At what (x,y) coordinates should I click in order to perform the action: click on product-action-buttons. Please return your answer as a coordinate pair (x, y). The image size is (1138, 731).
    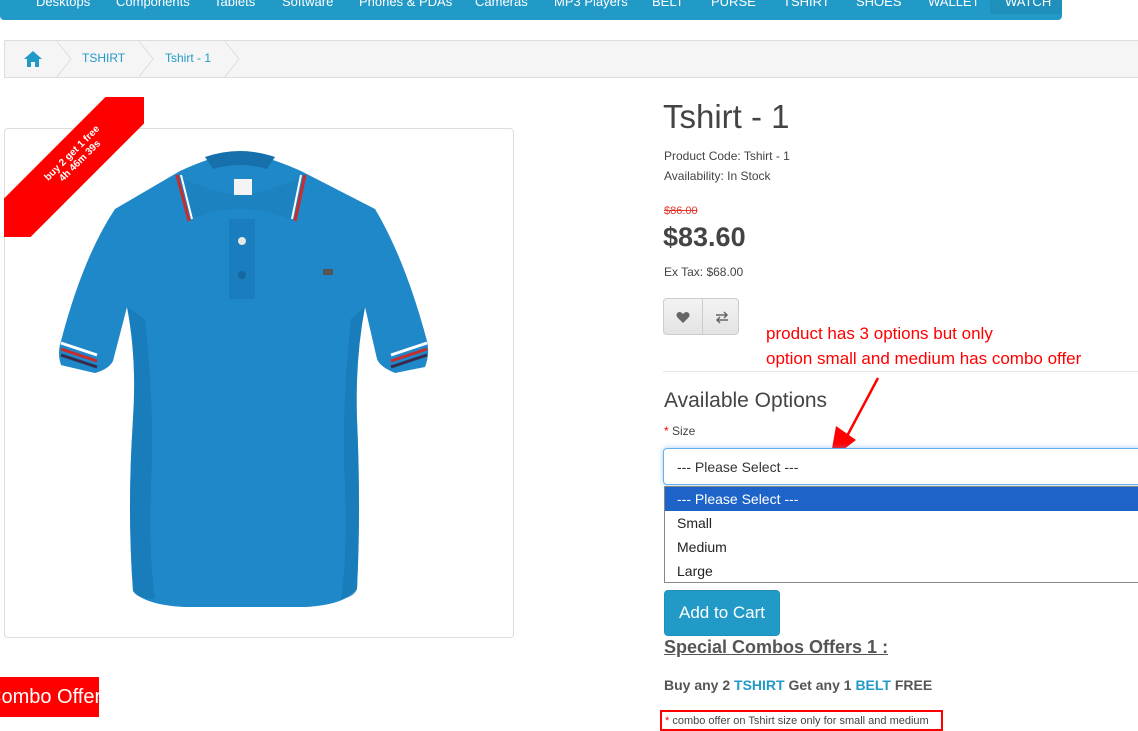
    Looking at the image, I should click on (701, 316).